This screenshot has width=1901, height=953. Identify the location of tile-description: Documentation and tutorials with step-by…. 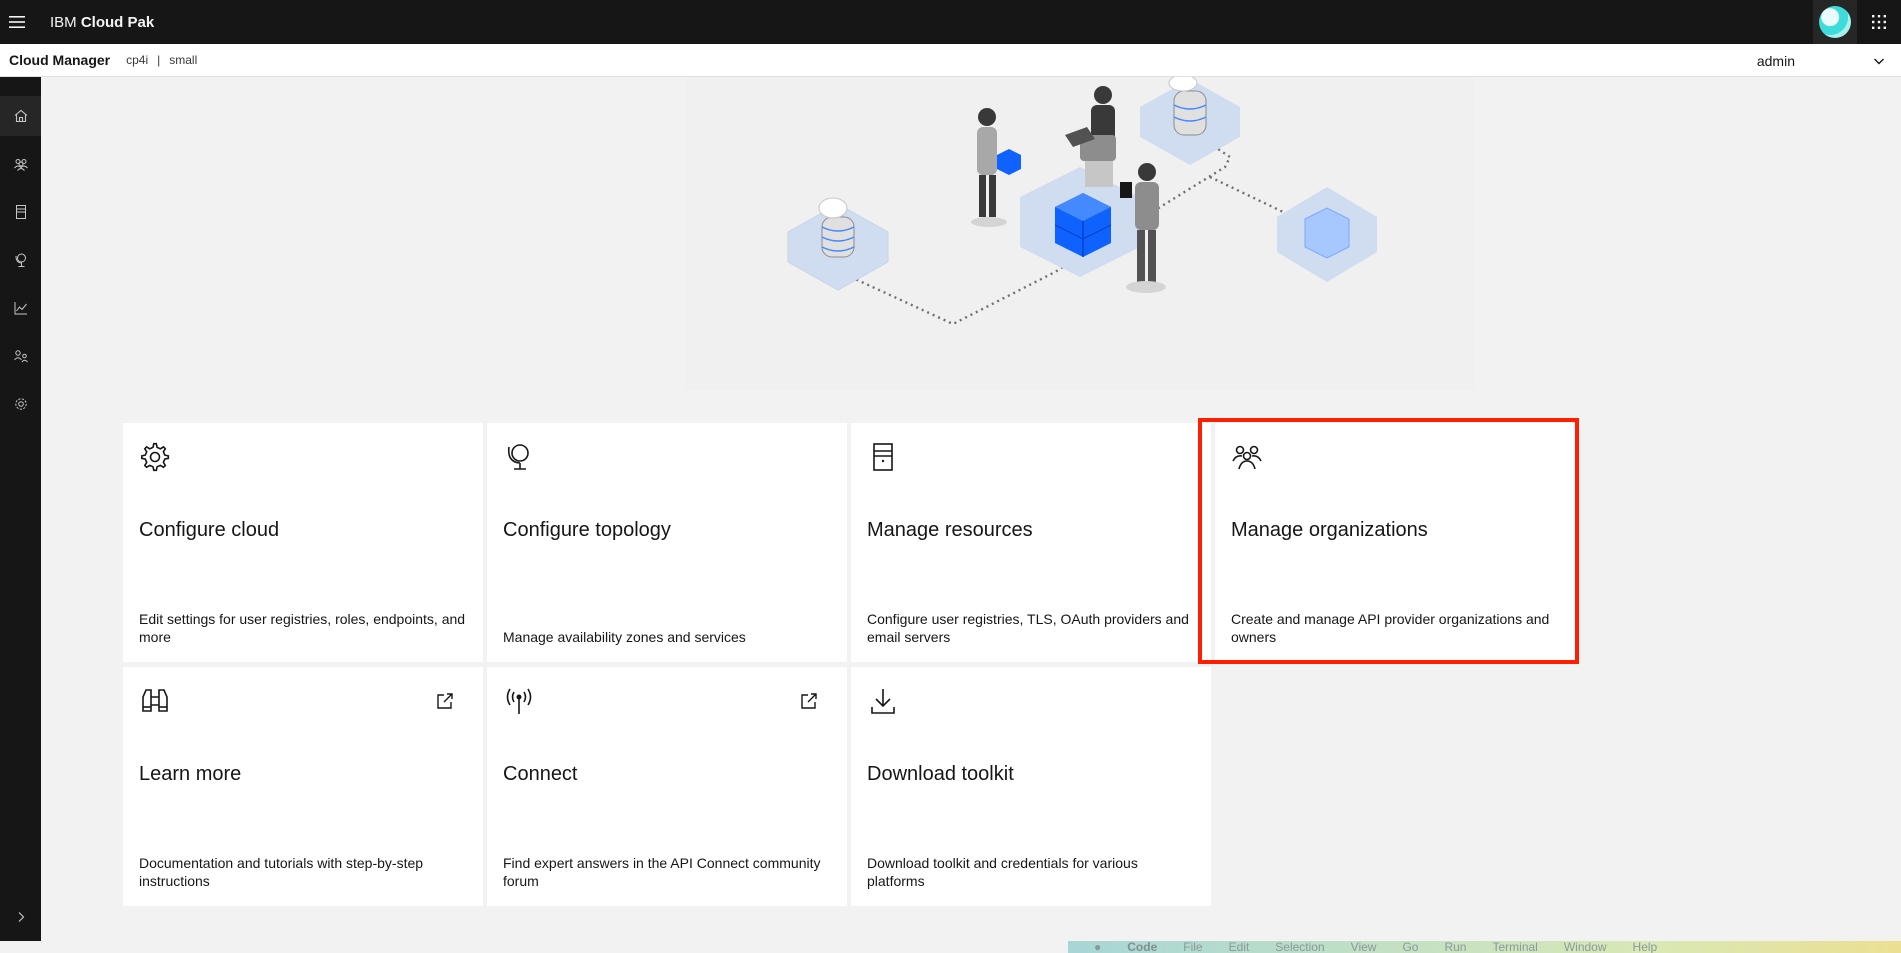
(281, 872).